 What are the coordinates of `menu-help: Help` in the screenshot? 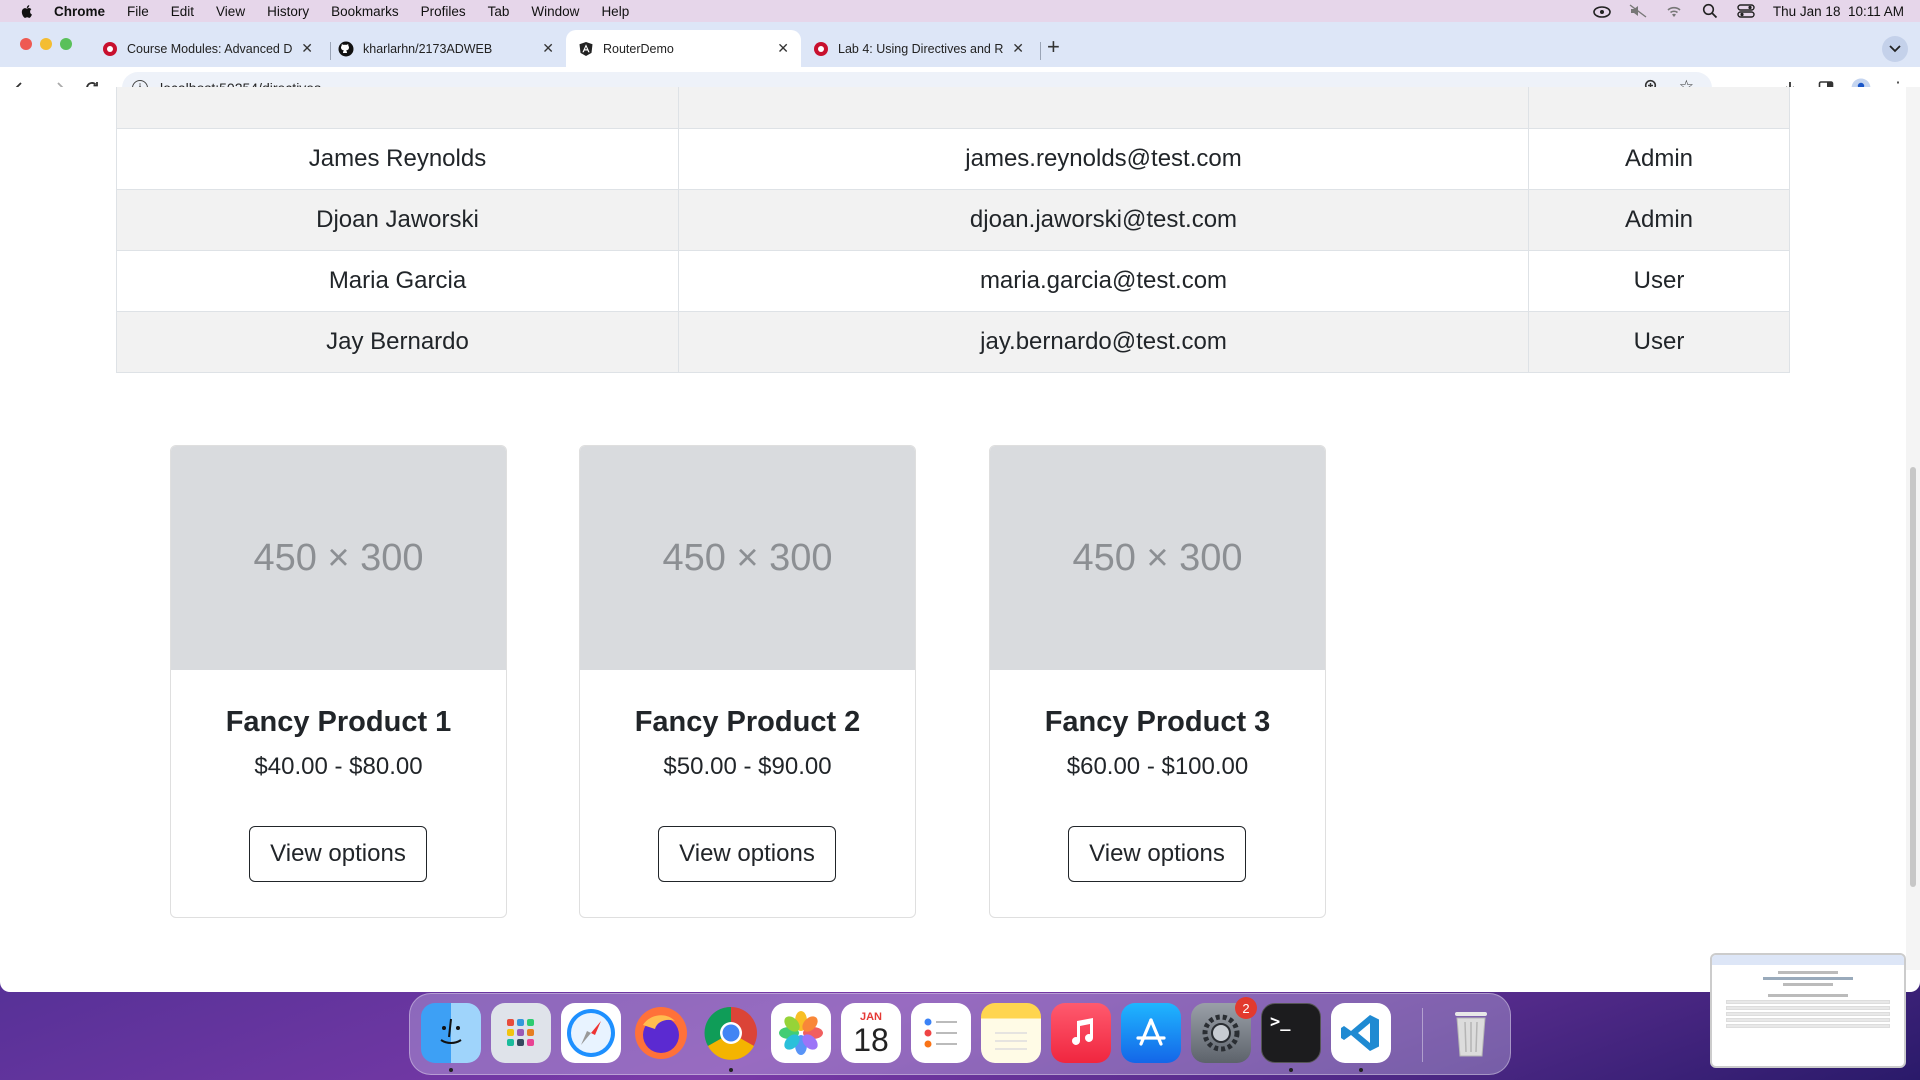 It's located at (615, 11).